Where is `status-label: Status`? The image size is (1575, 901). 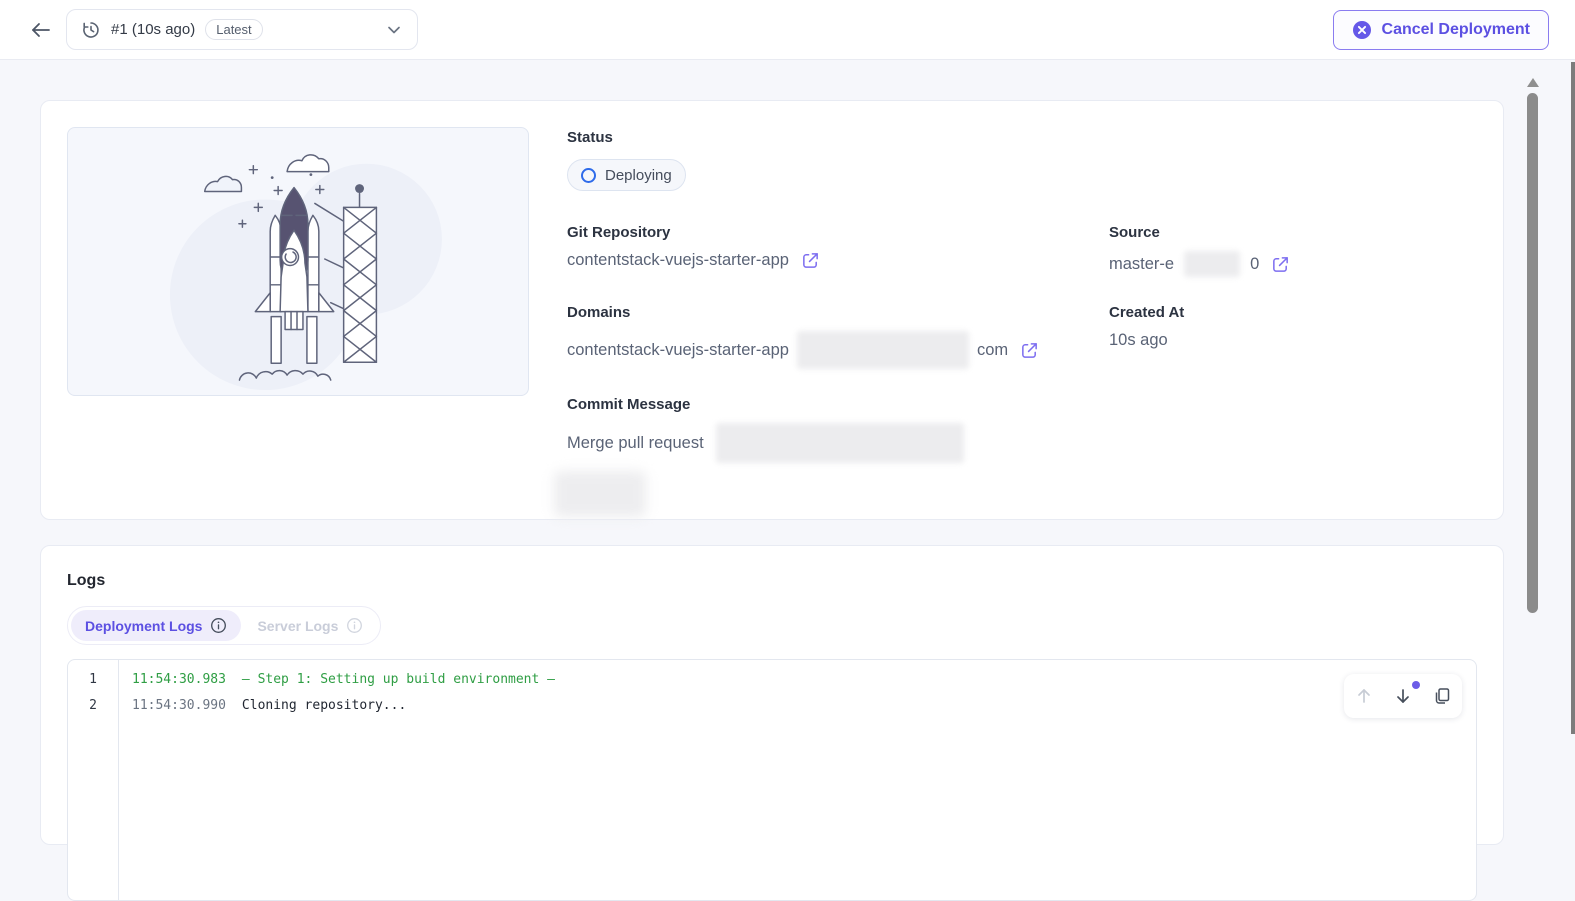
status-label: Status is located at coordinates (590, 137).